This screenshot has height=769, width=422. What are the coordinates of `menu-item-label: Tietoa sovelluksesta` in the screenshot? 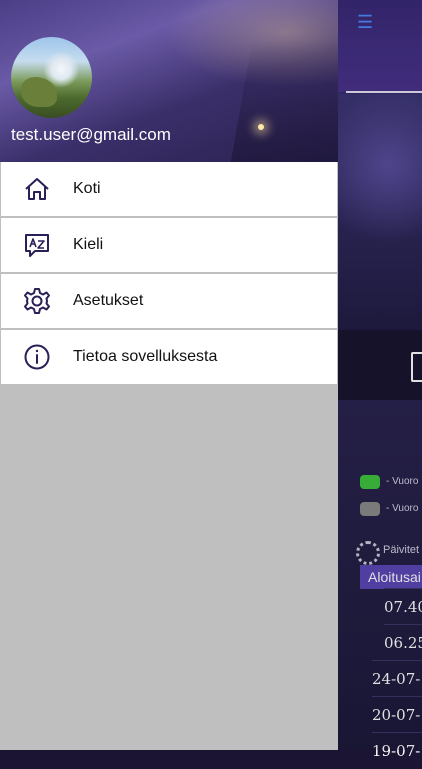 It's located at (145, 356).